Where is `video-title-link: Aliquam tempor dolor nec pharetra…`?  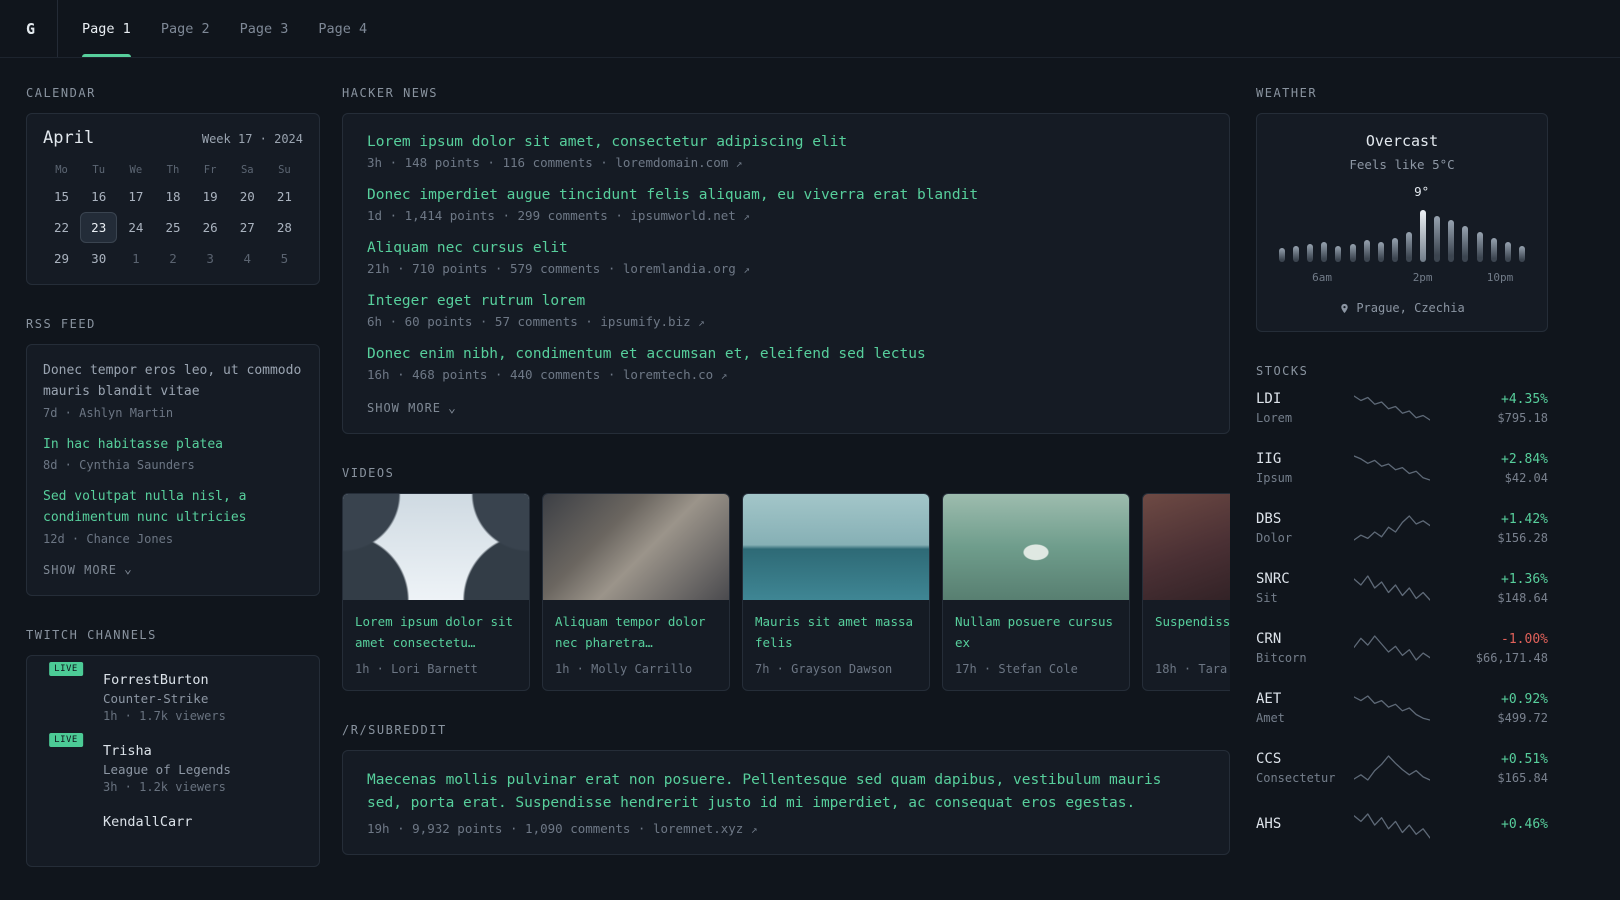
video-title-link: Aliquam tempor dolor nec pharetra… is located at coordinates (636, 633).